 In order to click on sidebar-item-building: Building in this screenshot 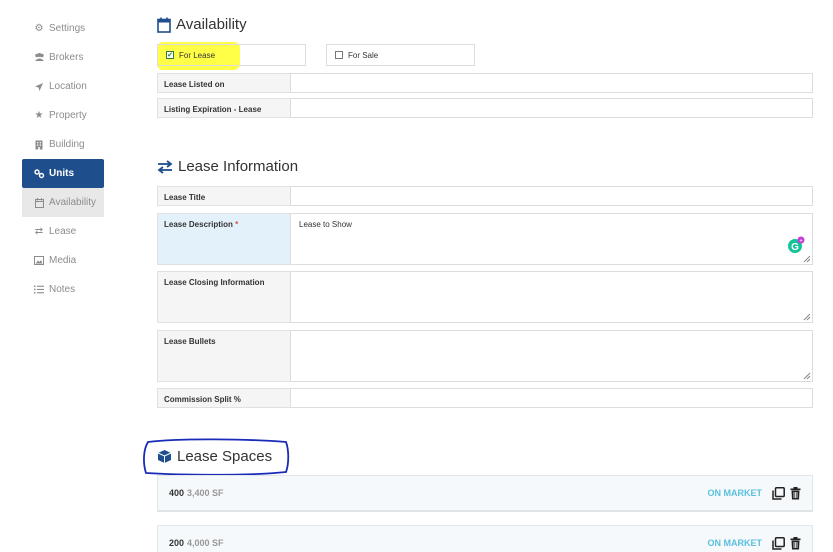, I will do `click(63, 144)`.